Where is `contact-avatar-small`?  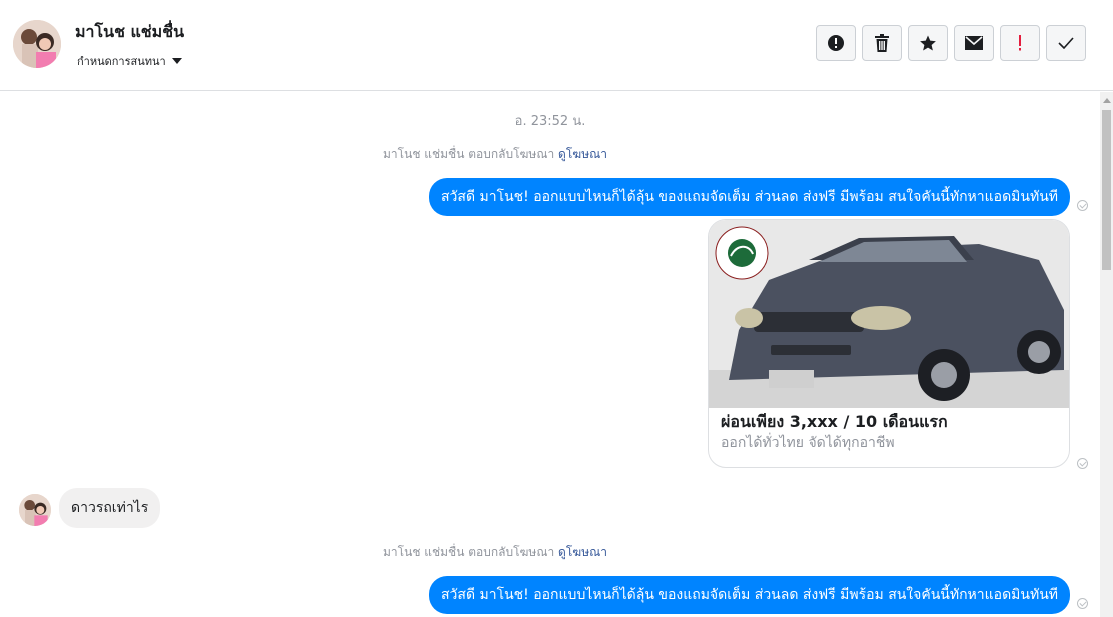
contact-avatar-small is located at coordinates (35, 510).